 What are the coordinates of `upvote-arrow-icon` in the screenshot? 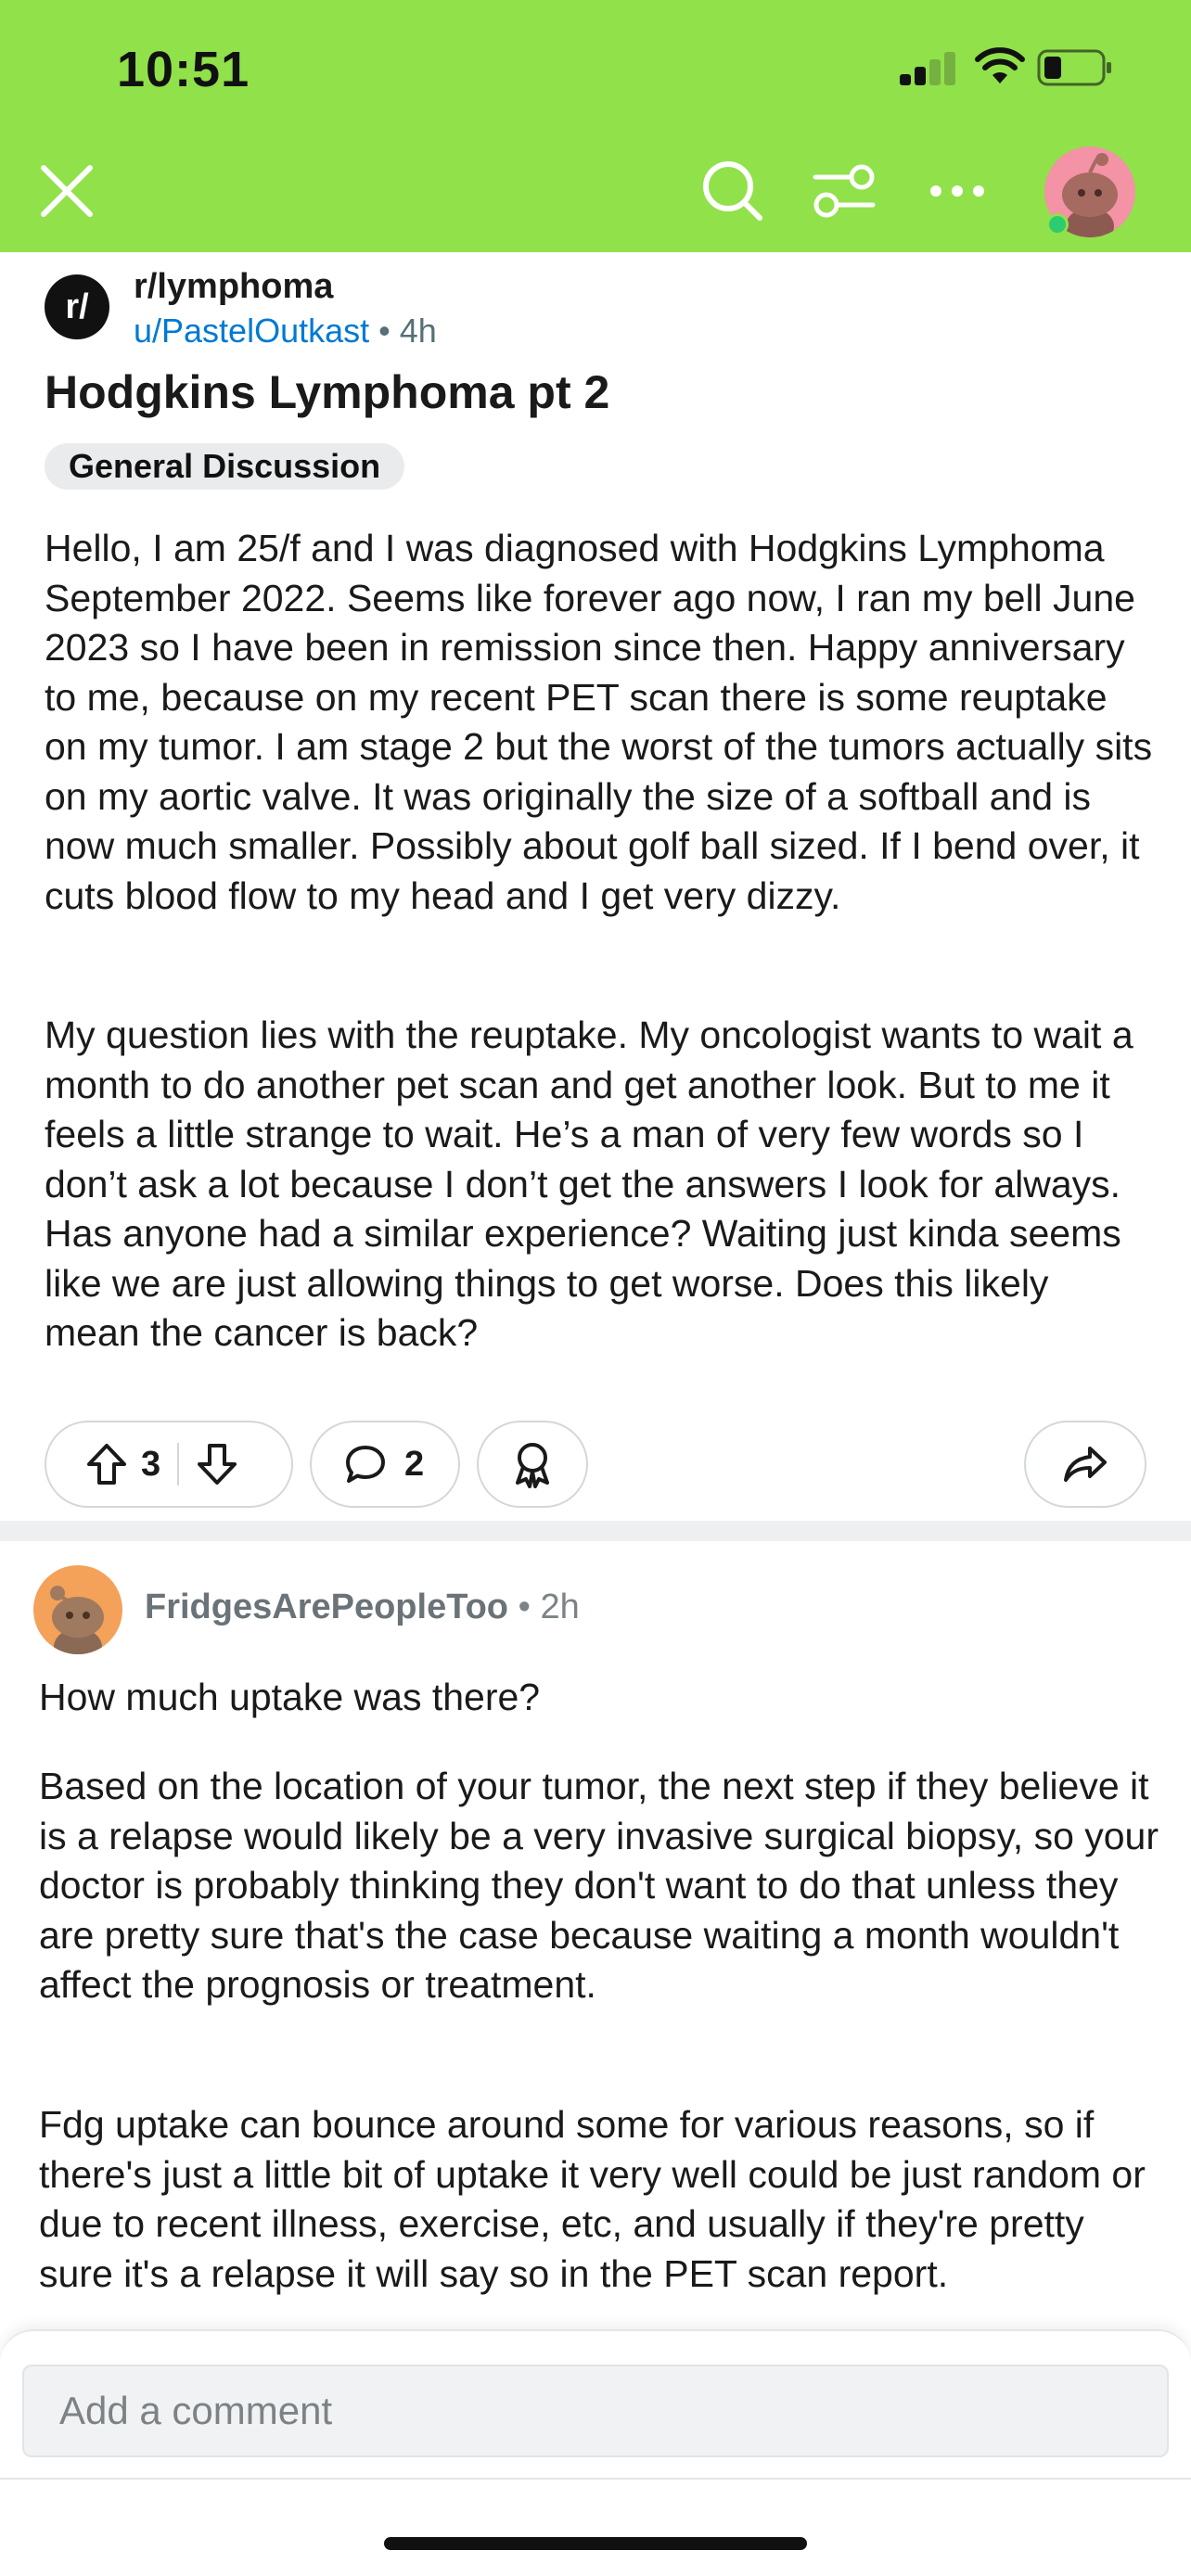 It's located at (106, 1464).